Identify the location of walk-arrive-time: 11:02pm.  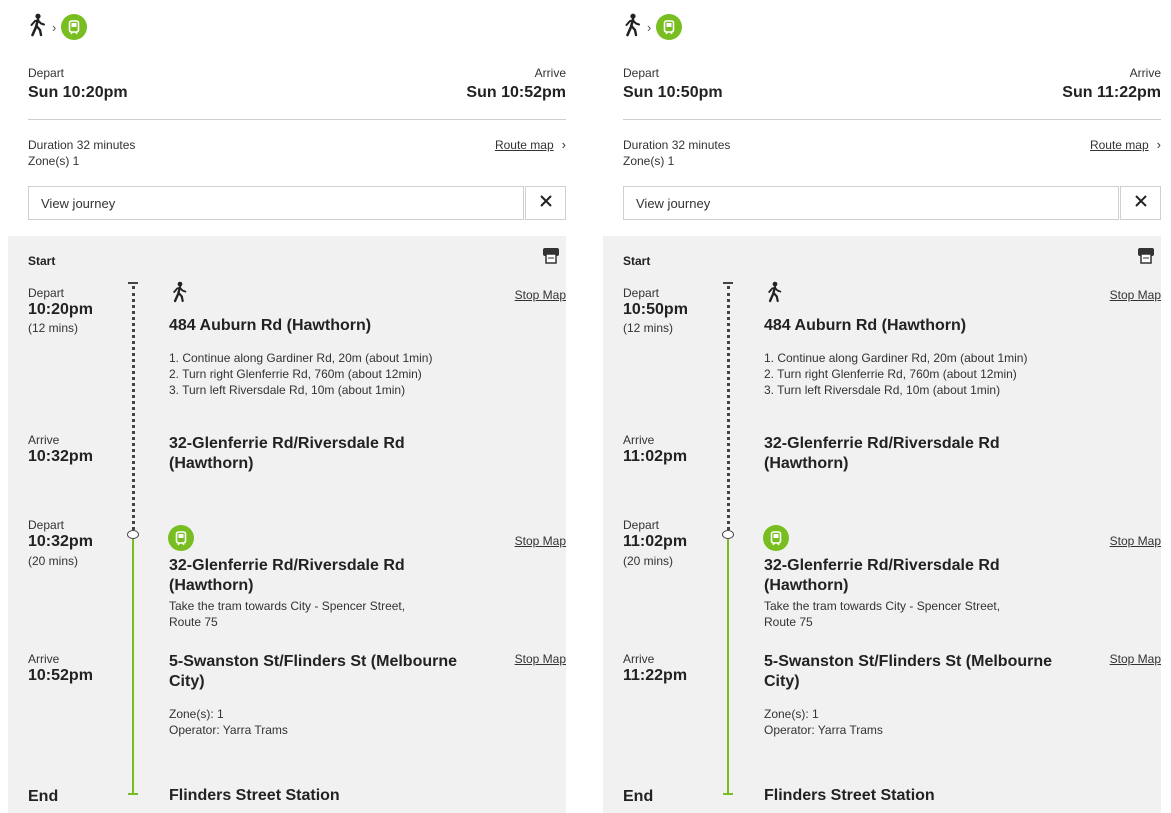
(655, 456).